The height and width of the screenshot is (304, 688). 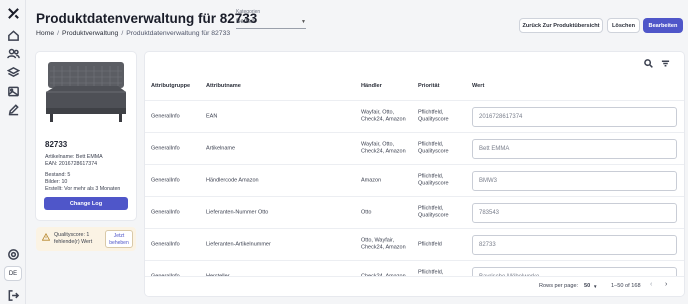 I want to click on cell-name: EAN, so click(x=212, y=115).